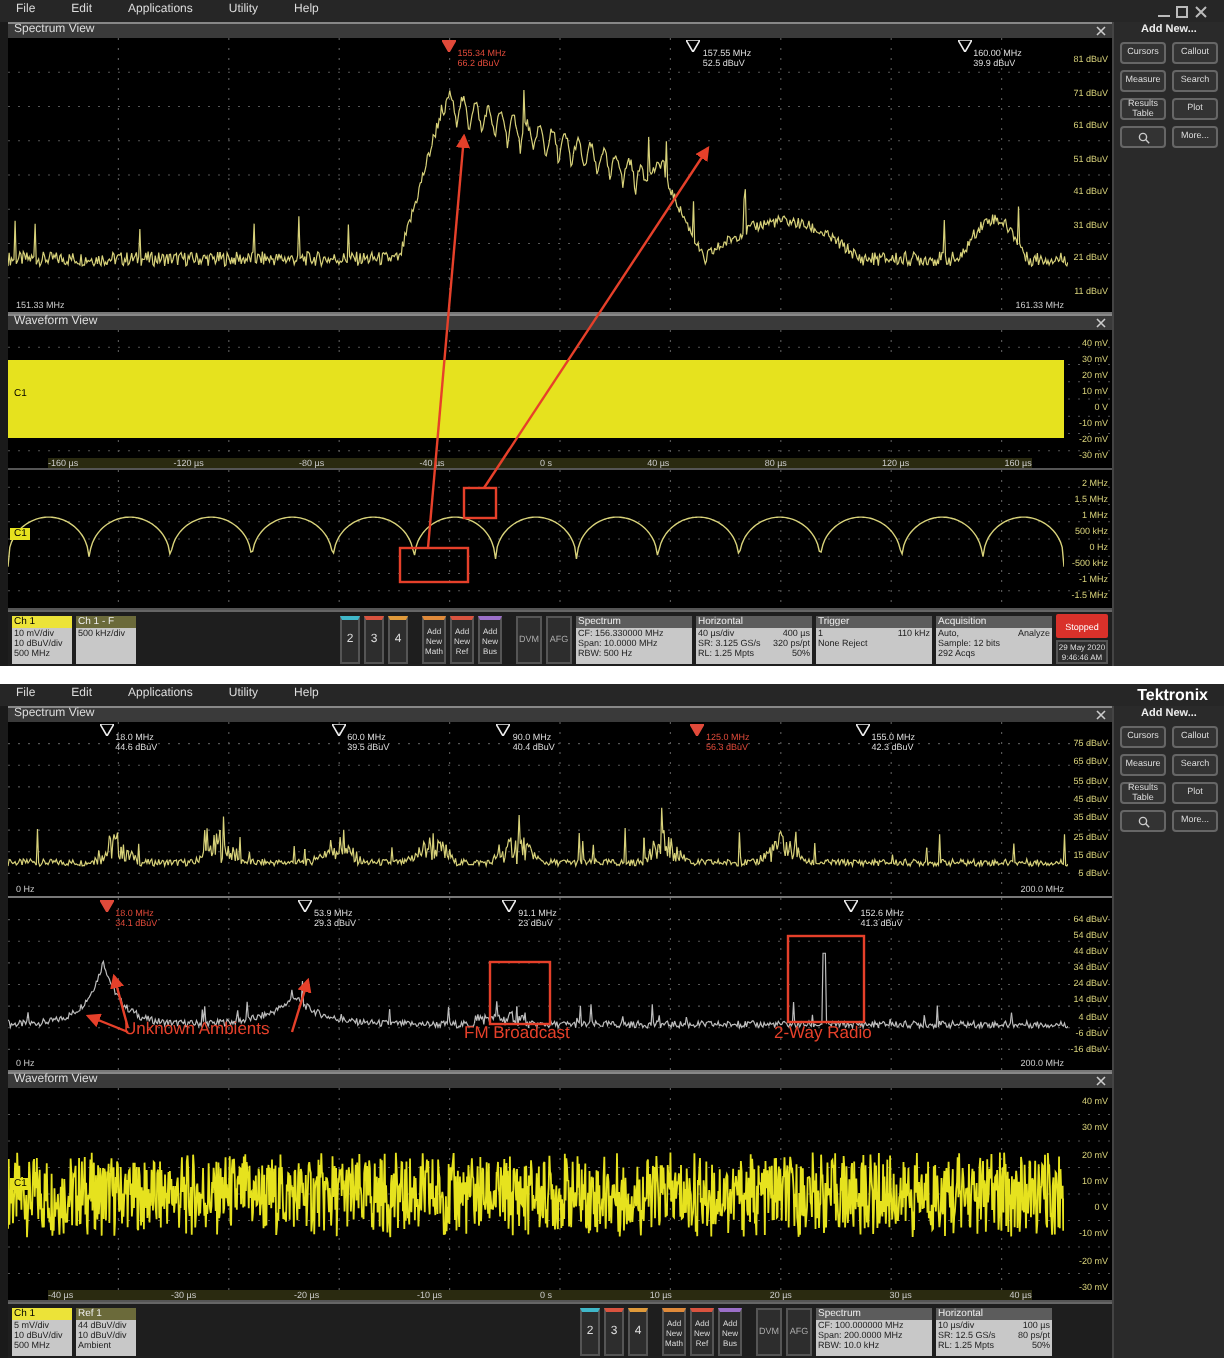 The width and height of the screenshot is (1224, 1358). I want to click on window-controls-icon, so click(1182, 11).